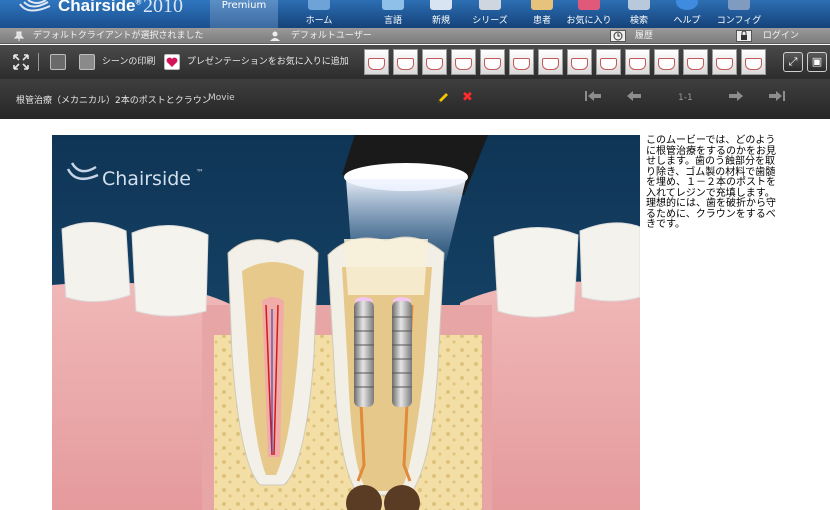 Image resolution: width=830 pixels, height=510 pixels. I want to click on media-type-label: Movie, so click(221, 98).